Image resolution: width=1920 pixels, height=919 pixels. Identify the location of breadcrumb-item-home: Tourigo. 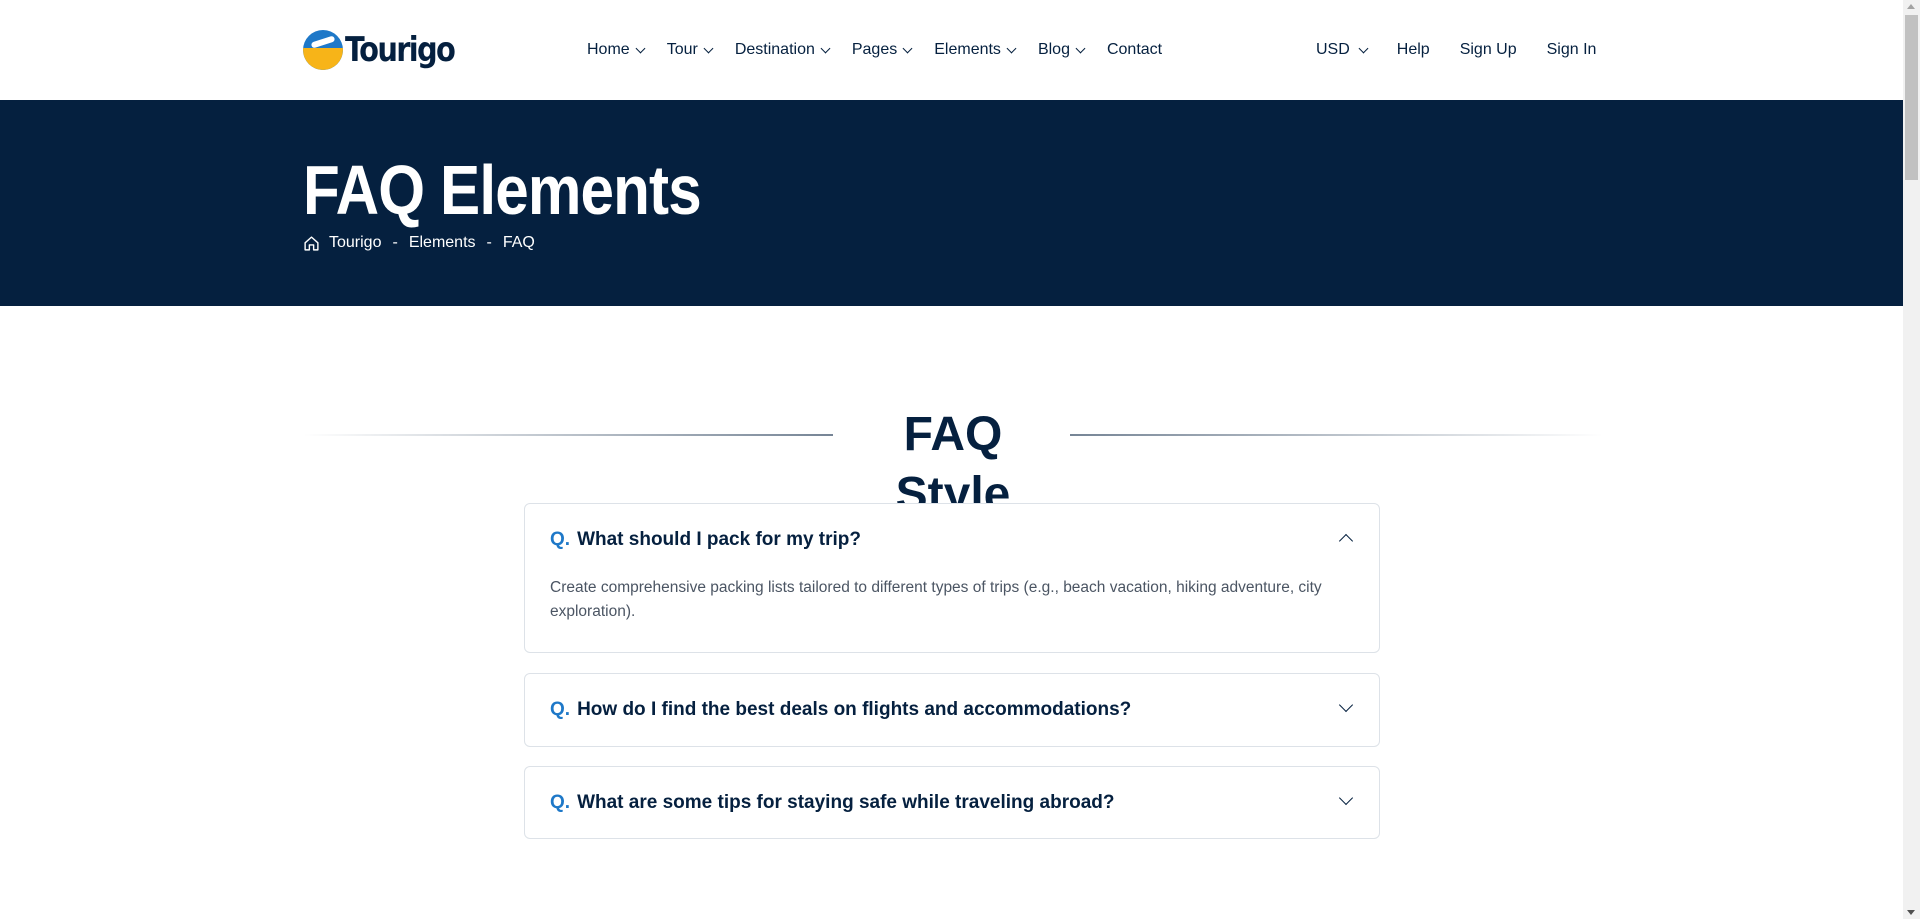
(355, 243).